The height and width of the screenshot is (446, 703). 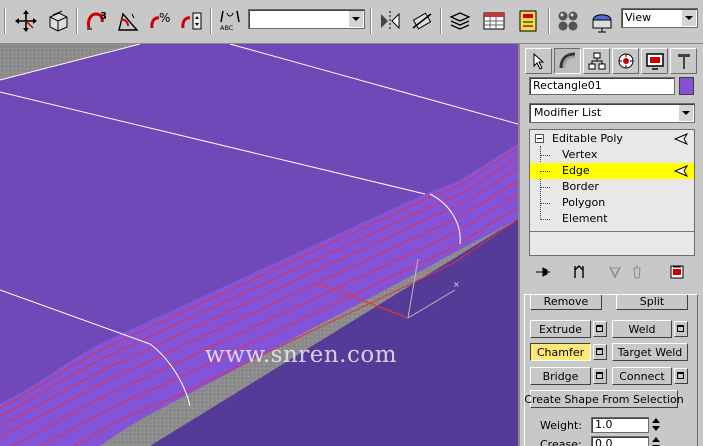 I want to click on bridge-button: Bridge, so click(x=560, y=376).